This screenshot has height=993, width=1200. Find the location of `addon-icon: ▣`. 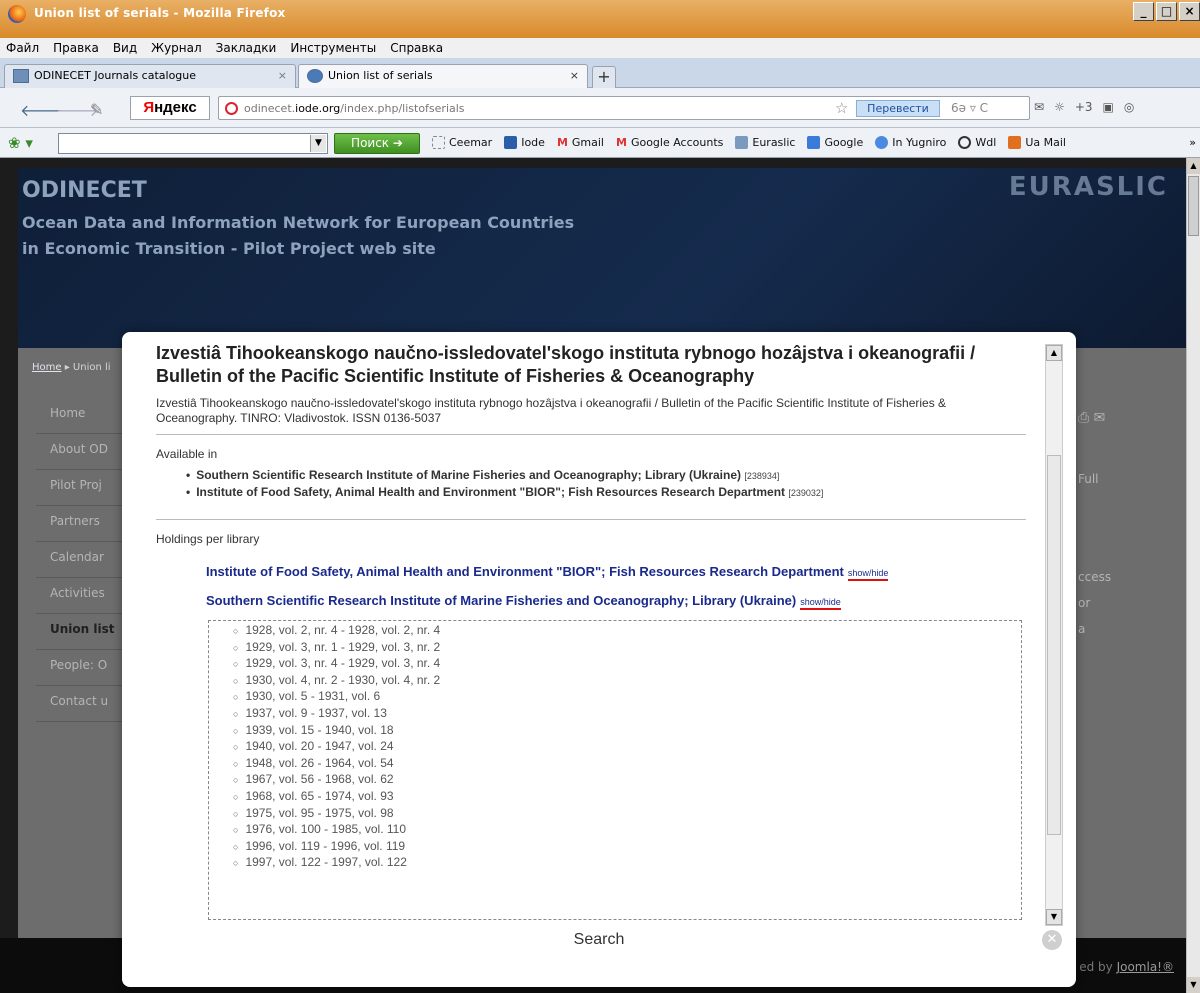

addon-icon: ▣ is located at coordinates (1108, 107).